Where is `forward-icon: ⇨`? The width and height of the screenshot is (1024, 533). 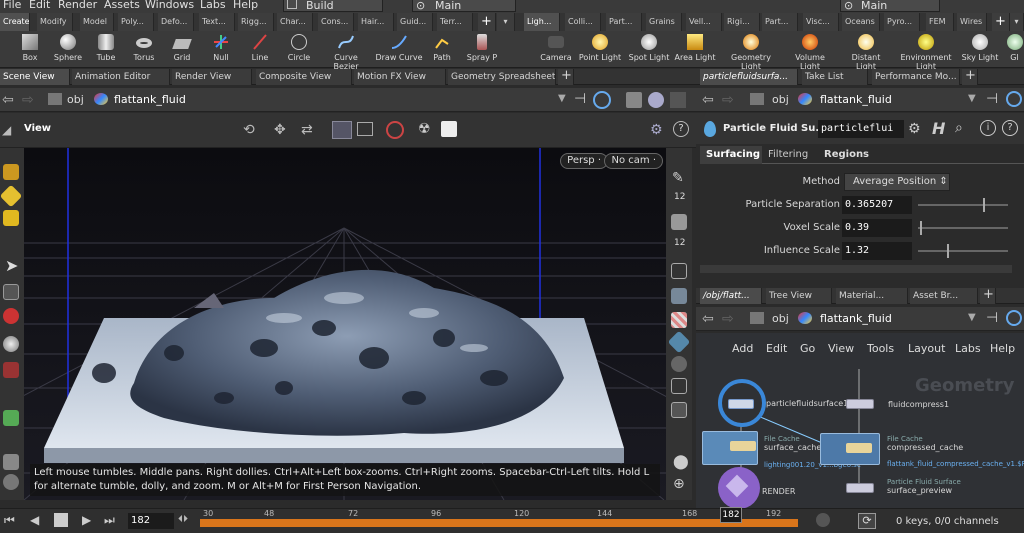 forward-icon: ⇨ is located at coordinates (28, 100).